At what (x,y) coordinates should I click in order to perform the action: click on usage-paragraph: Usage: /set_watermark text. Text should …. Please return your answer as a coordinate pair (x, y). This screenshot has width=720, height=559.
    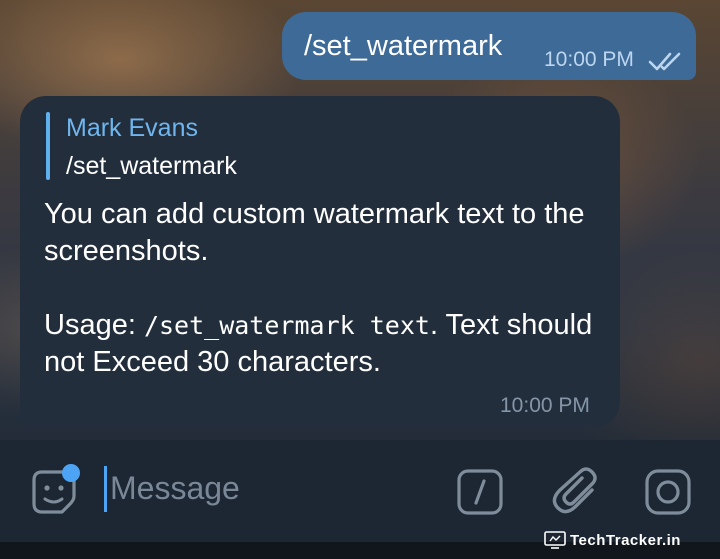
    Looking at the image, I should click on (326, 344).